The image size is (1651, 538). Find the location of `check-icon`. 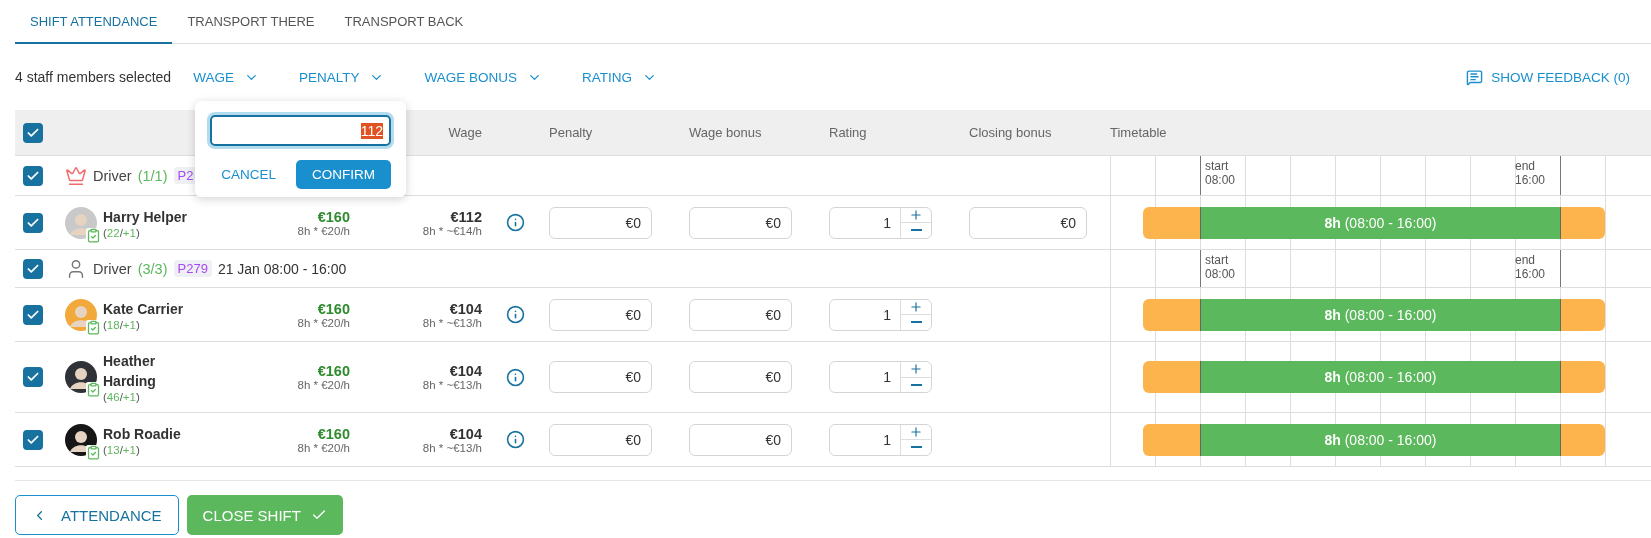

check-icon is located at coordinates (33, 377).